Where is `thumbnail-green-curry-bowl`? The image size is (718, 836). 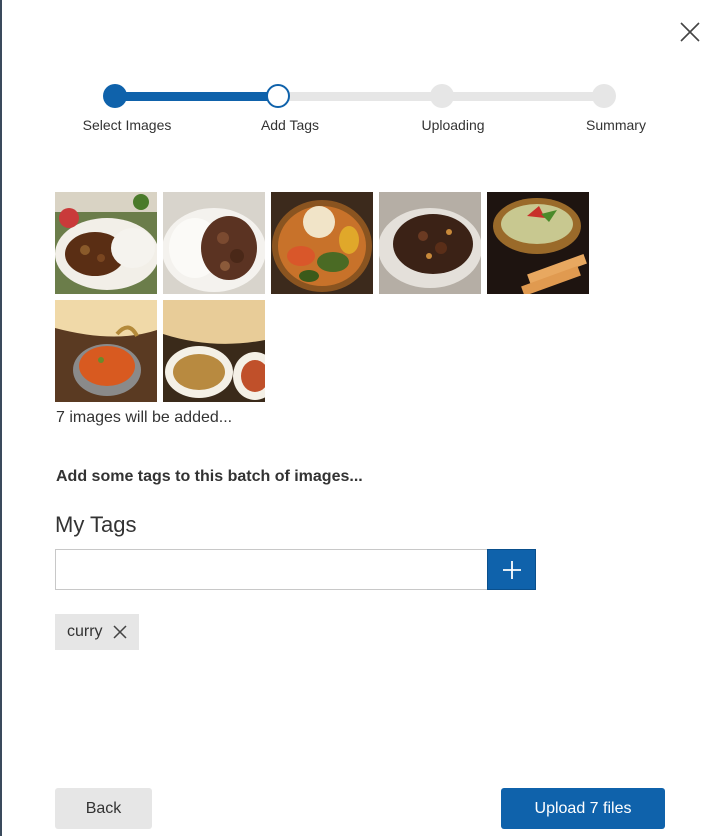 thumbnail-green-curry-bowl is located at coordinates (538, 243).